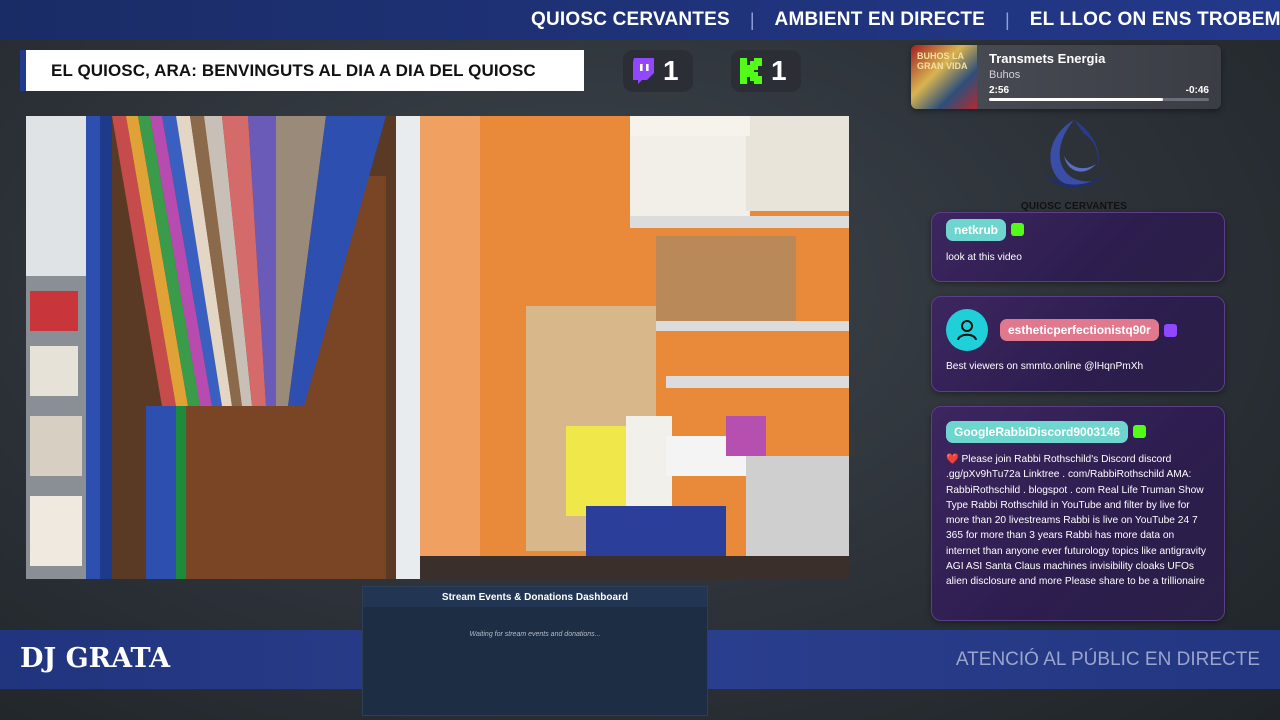  Describe the element at coordinates (1079, 330) in the screenshot. I see `chat-username: estheticperfectionistq90r` at that location.